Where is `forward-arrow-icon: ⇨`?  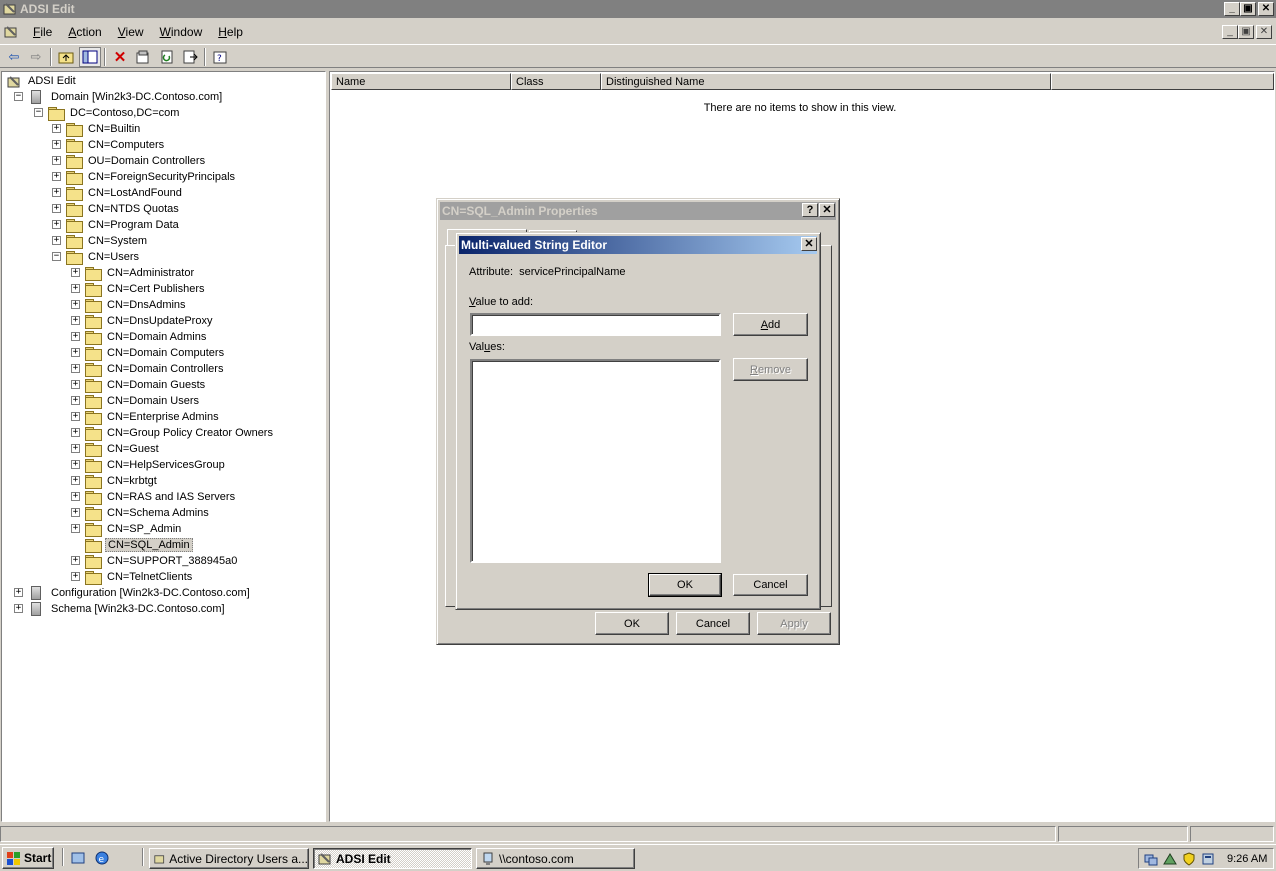
forward-arrow-icon: ⇨ is located at coordinates (36, 57).